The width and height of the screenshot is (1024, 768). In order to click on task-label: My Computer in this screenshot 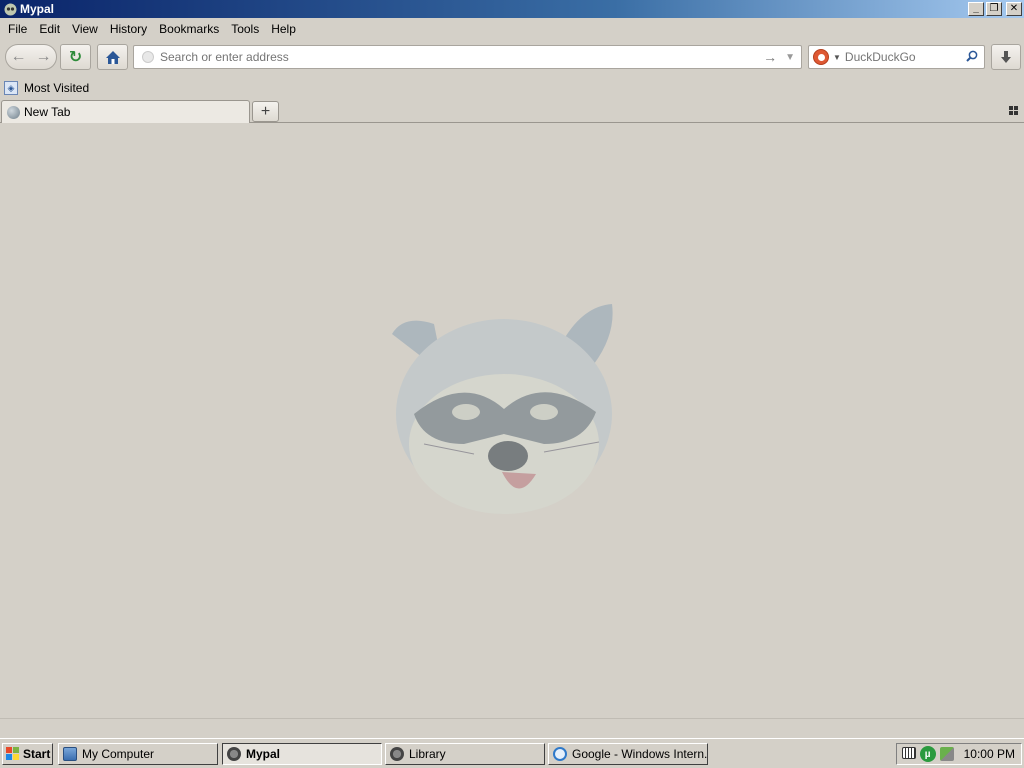, I will do `click(118, 754)`.